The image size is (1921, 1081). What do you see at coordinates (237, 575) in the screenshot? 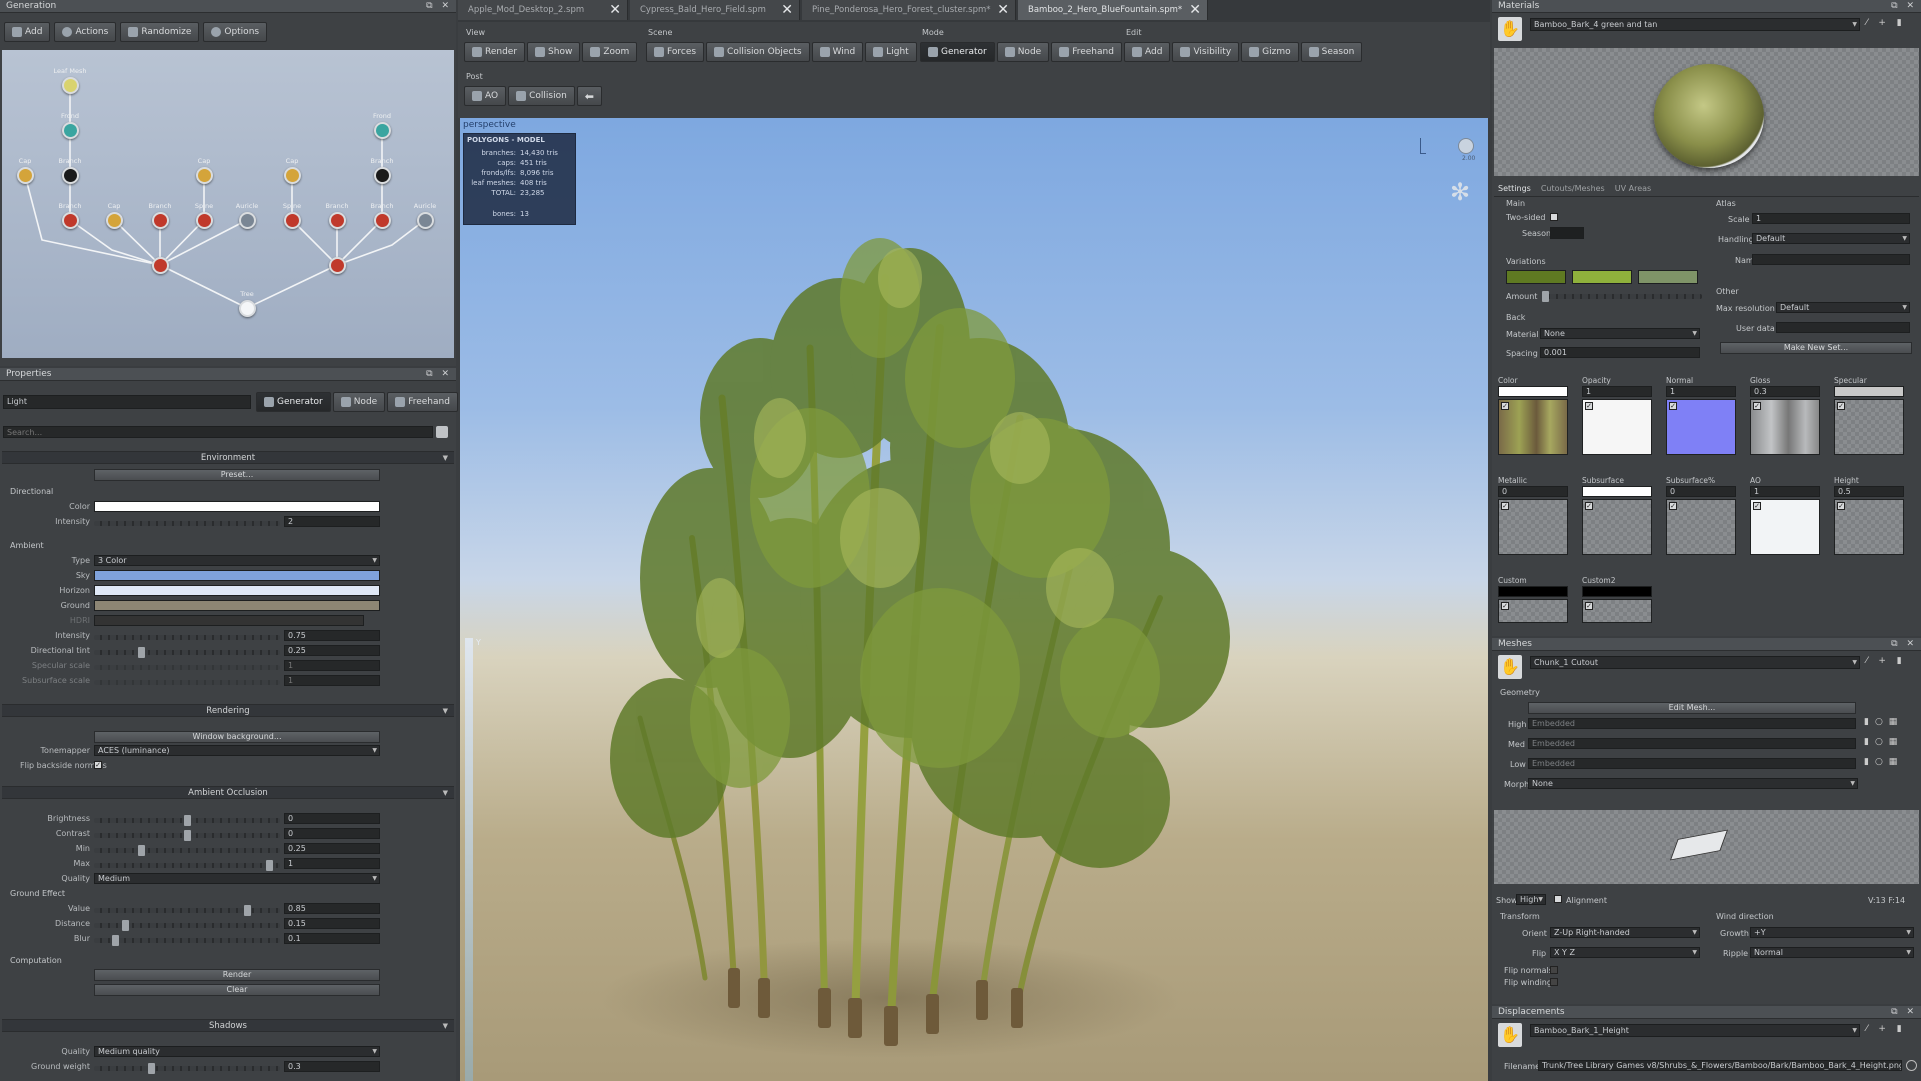
I see `sky-color-swatch` at bounding box center [237, 575].